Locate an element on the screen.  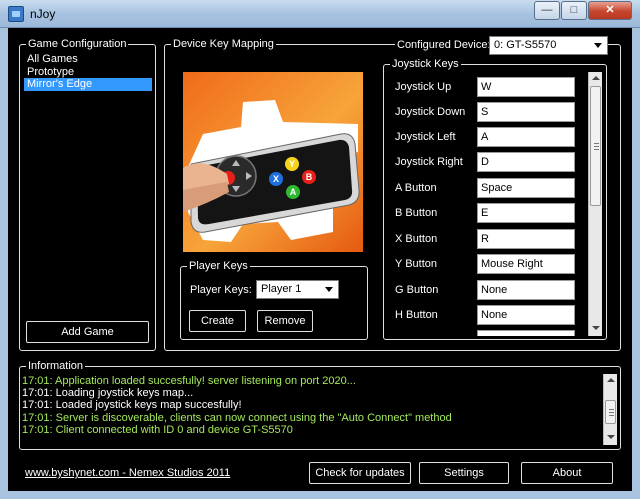
joystick-keys-title: Joystick Keys is located at coordinates (425, 64).